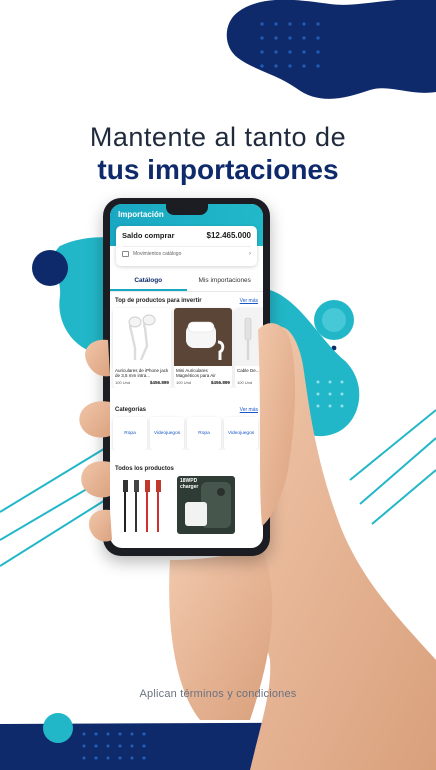  What do you see at coordinates (158, 301) in the screenshot?
I see `top-products-title: Top de productos para invertir` at bounding box center [158, 301].